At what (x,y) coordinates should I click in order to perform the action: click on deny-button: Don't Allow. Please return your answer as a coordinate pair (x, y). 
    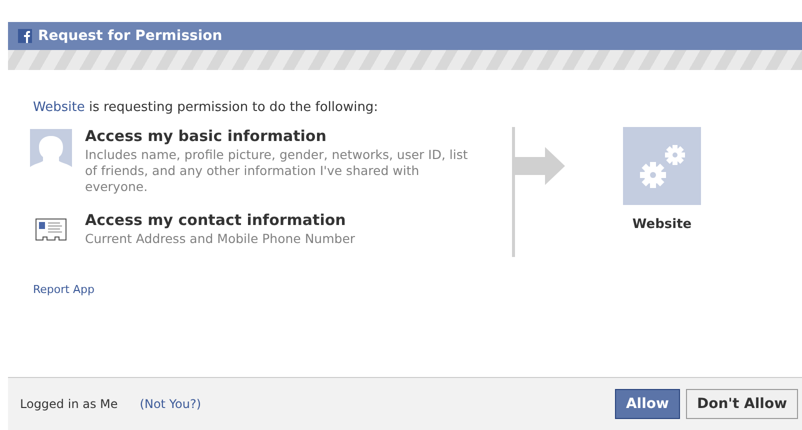
    Looking at the image, I should click on (742, 404).